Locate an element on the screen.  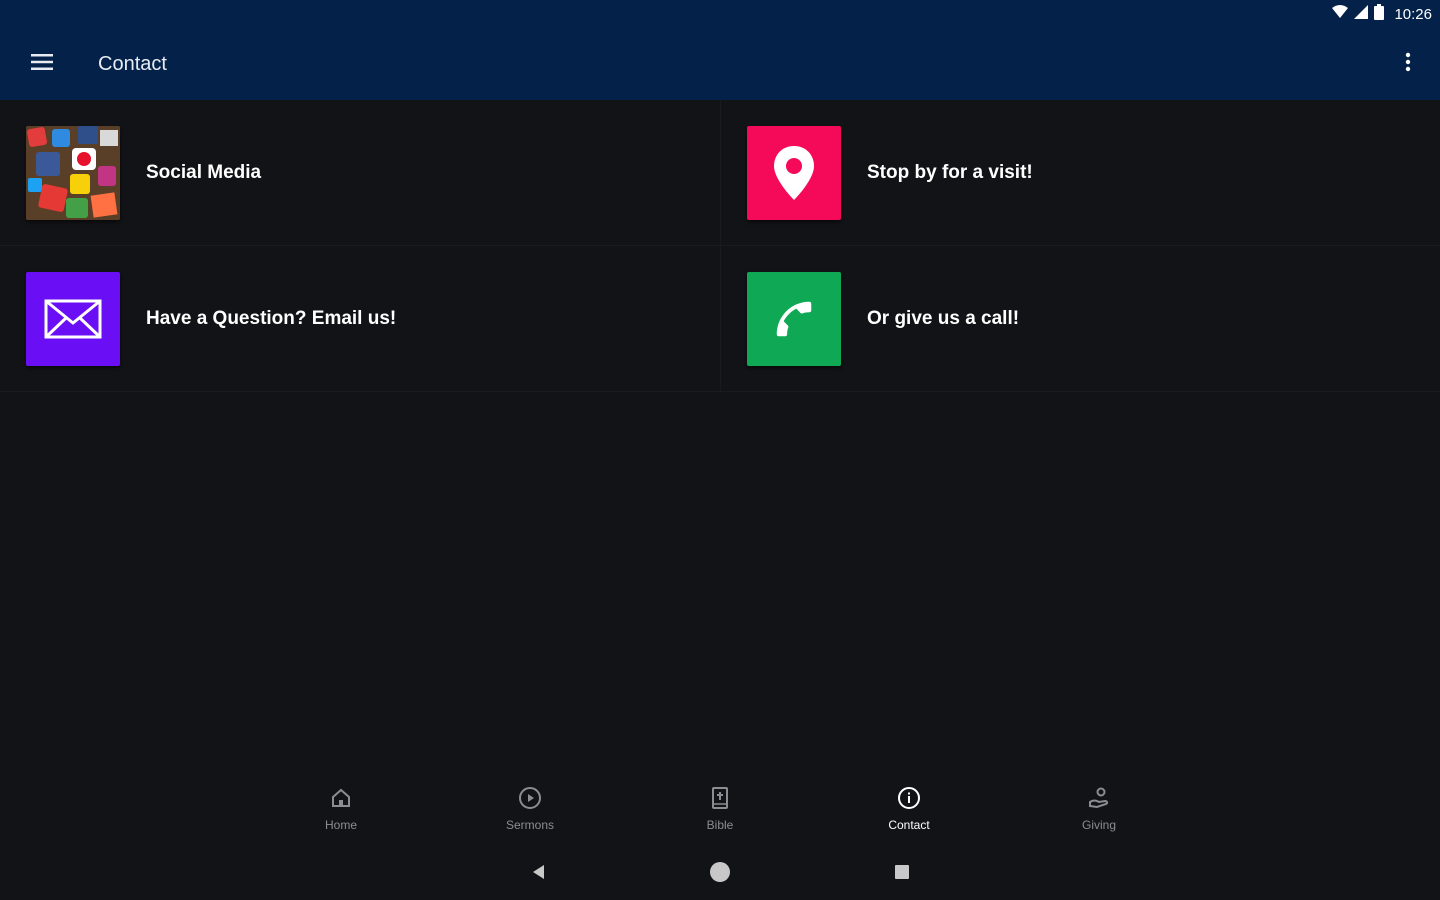
hamburger-menu-icon is located at coordinates (42, 64).